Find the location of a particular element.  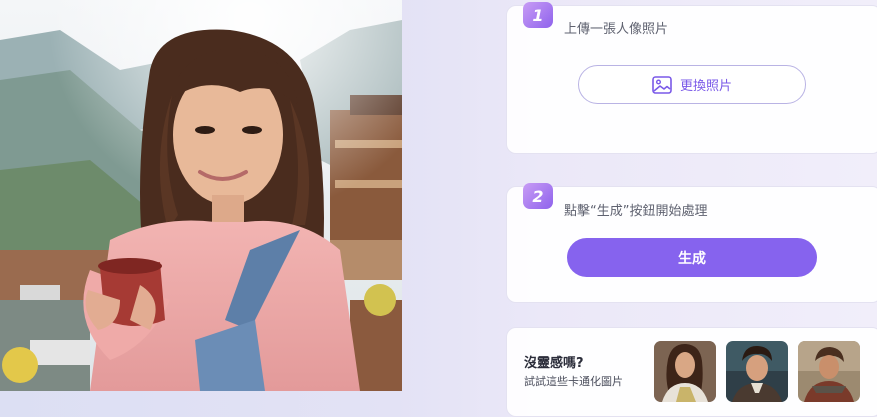

change-photo-button: 更換照片 is located at coordinates (692, 84).